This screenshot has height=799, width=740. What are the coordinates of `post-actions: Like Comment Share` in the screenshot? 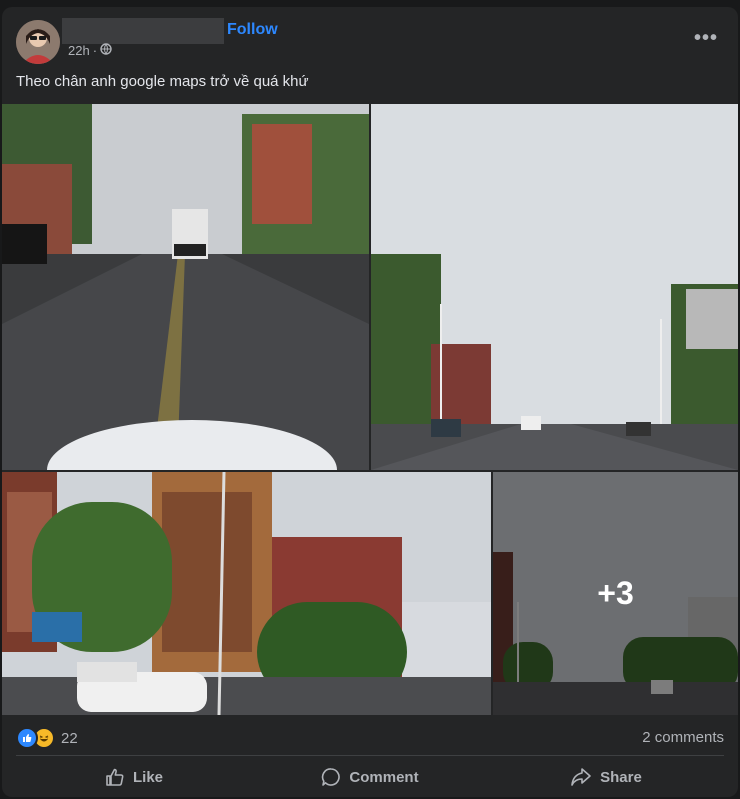 It's located at (370, 777).